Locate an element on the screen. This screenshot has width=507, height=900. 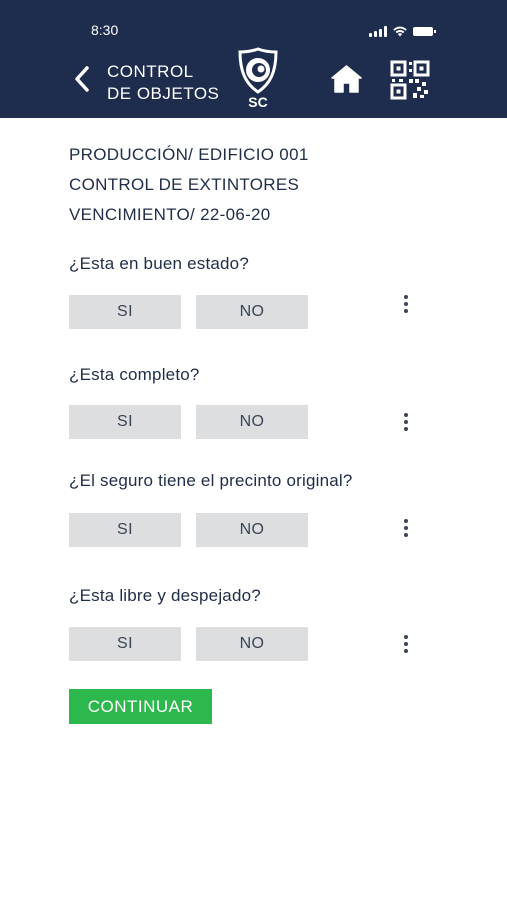
signal-icon is located at coordinates (378, 31).